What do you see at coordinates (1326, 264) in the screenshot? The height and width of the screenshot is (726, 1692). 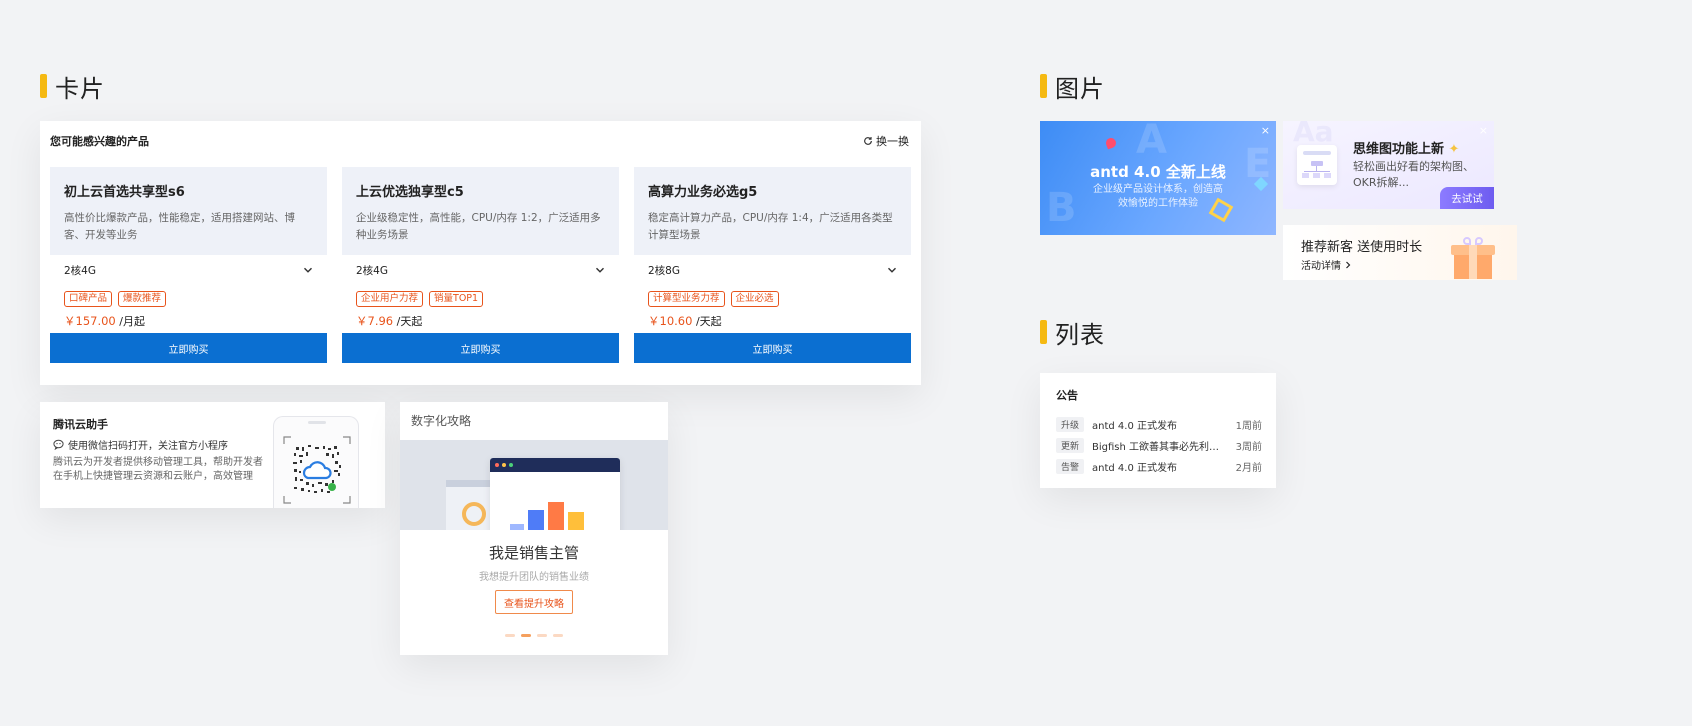 I see `activity-detail-link: 活动详情` at bounding box center [1326, 264].